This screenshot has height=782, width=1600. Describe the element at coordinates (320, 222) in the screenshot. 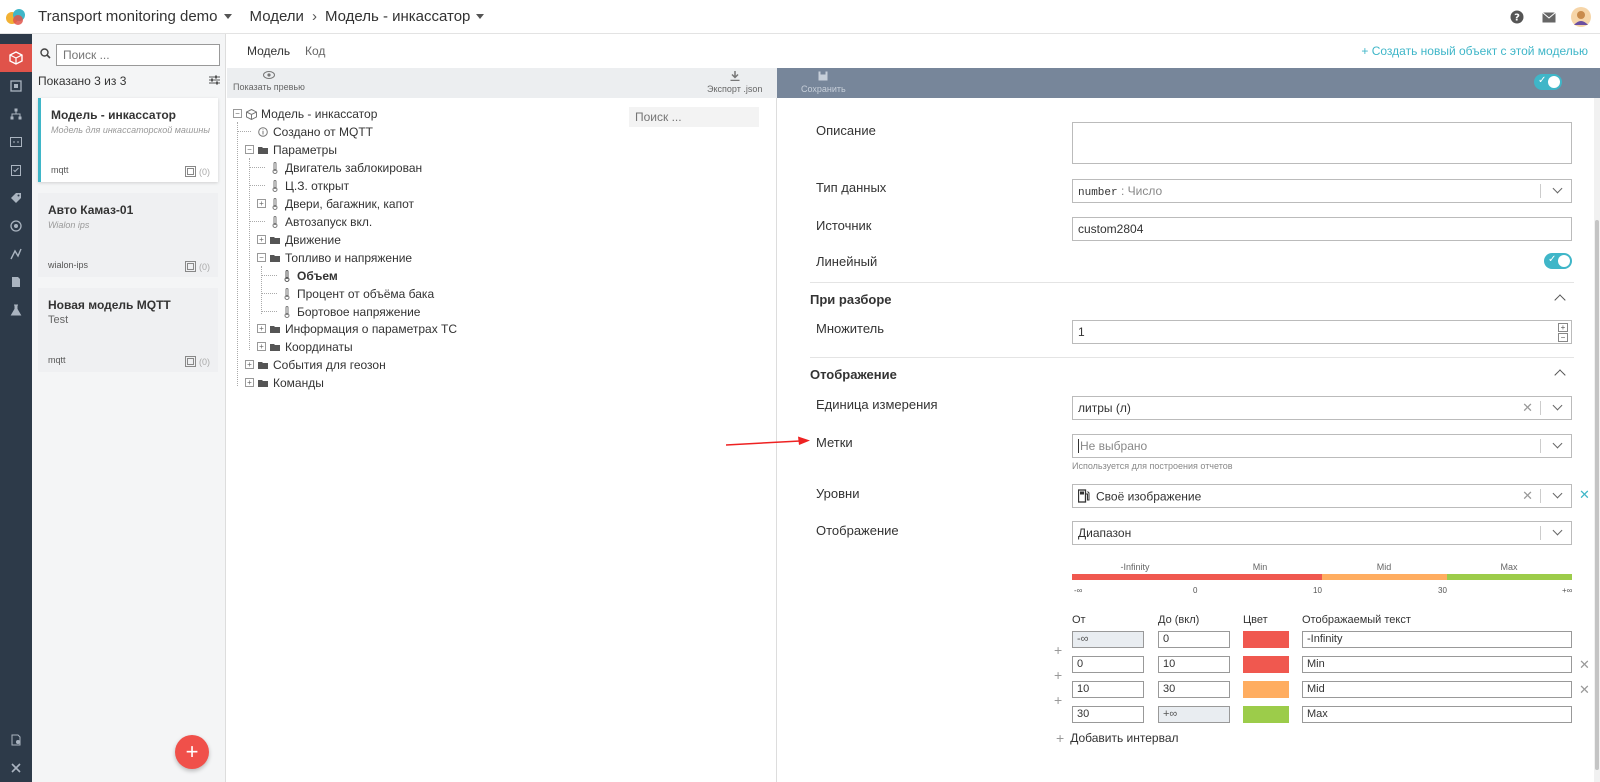

I see `tree-node-param: Автозапуск вкл.` at that location.